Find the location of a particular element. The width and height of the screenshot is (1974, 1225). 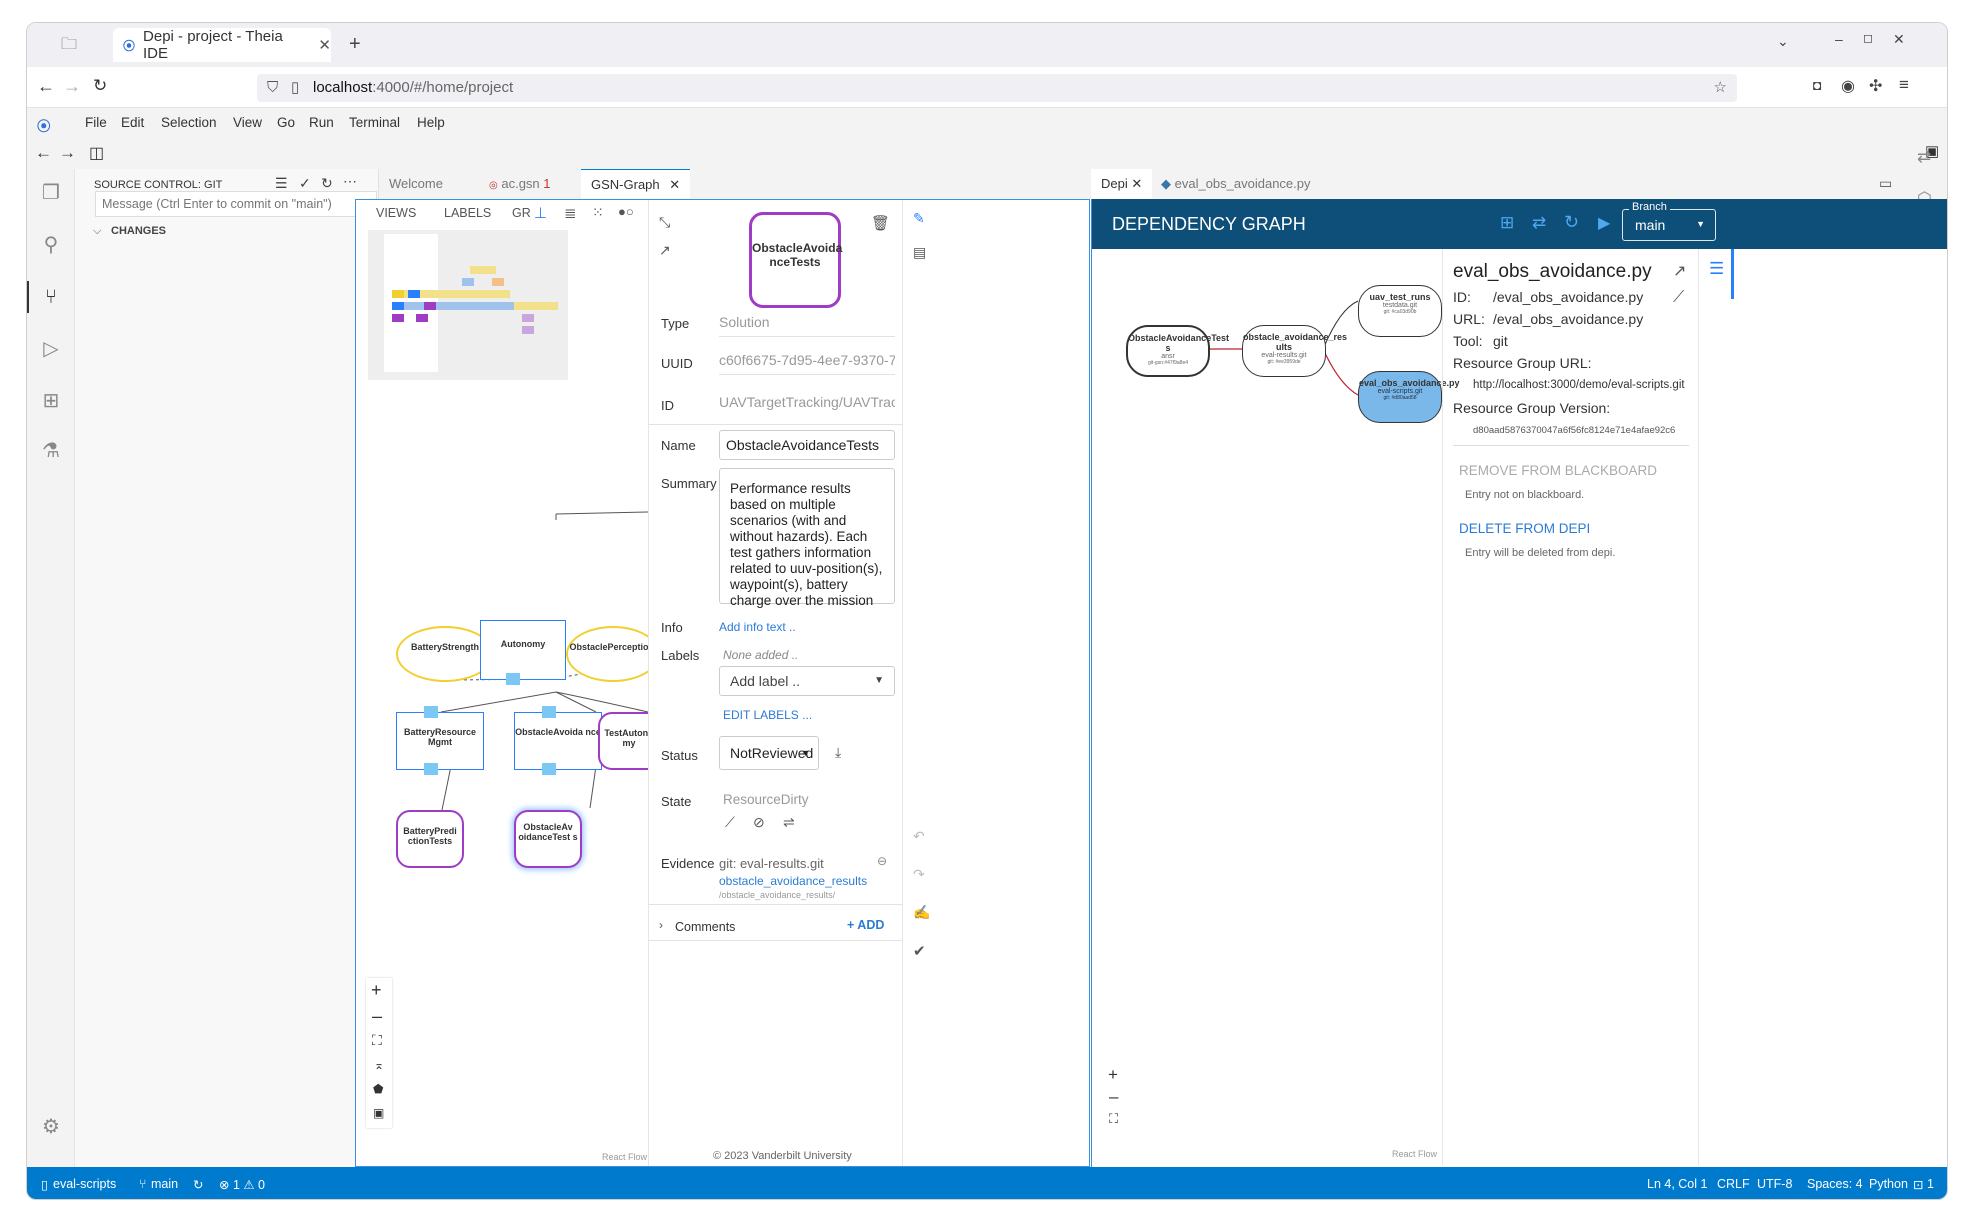

gsn-node-obstacle-avoidance: ObstacleAvoida nce is located at coordinates (558, 741).